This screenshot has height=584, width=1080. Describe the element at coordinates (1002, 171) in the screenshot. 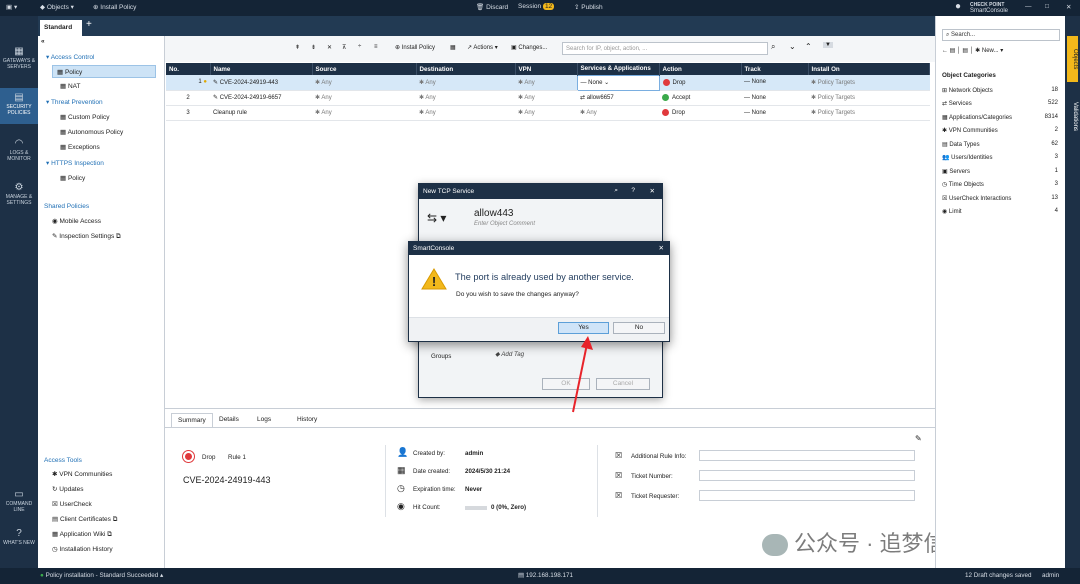

I see `category-servers: ▣ Servers 1` at that location.